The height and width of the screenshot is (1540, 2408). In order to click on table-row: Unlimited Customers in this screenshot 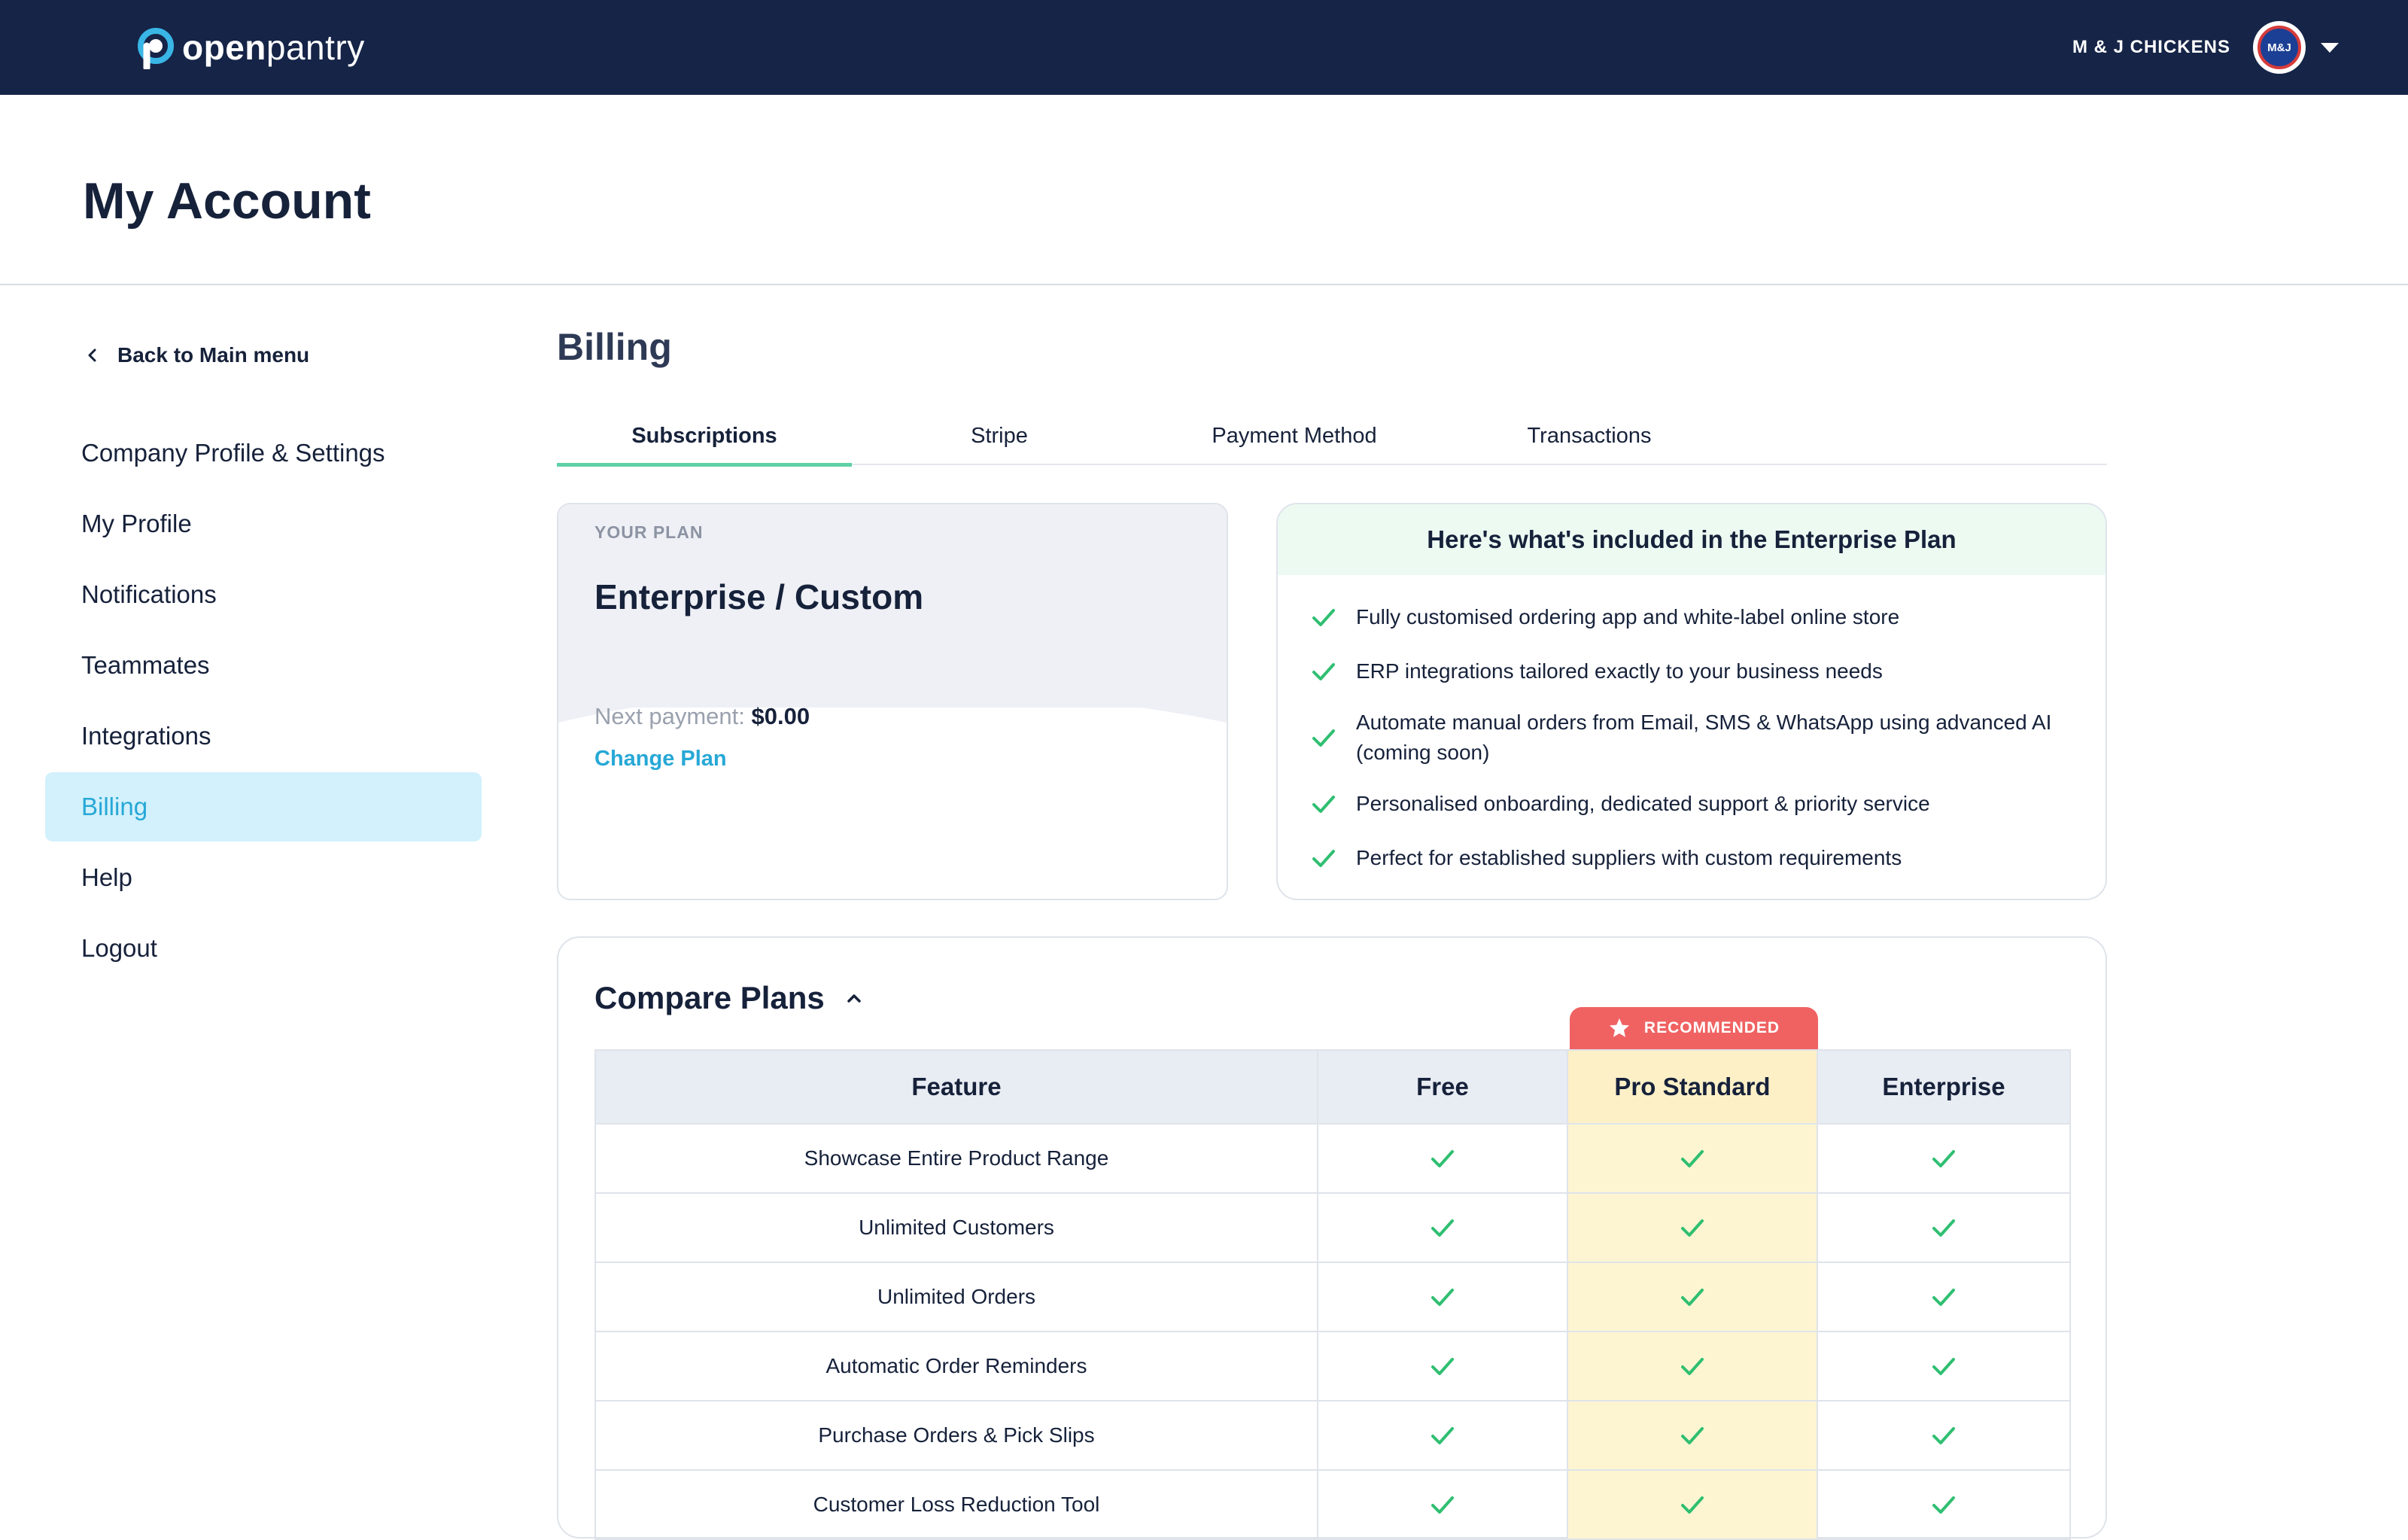, I will do `click(1332, 1227)`.